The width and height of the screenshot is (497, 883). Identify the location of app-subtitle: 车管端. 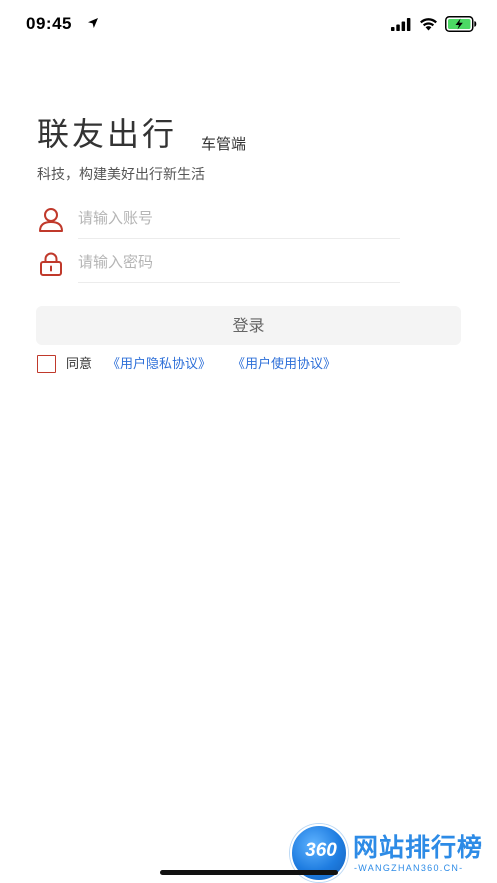
(224, 144).